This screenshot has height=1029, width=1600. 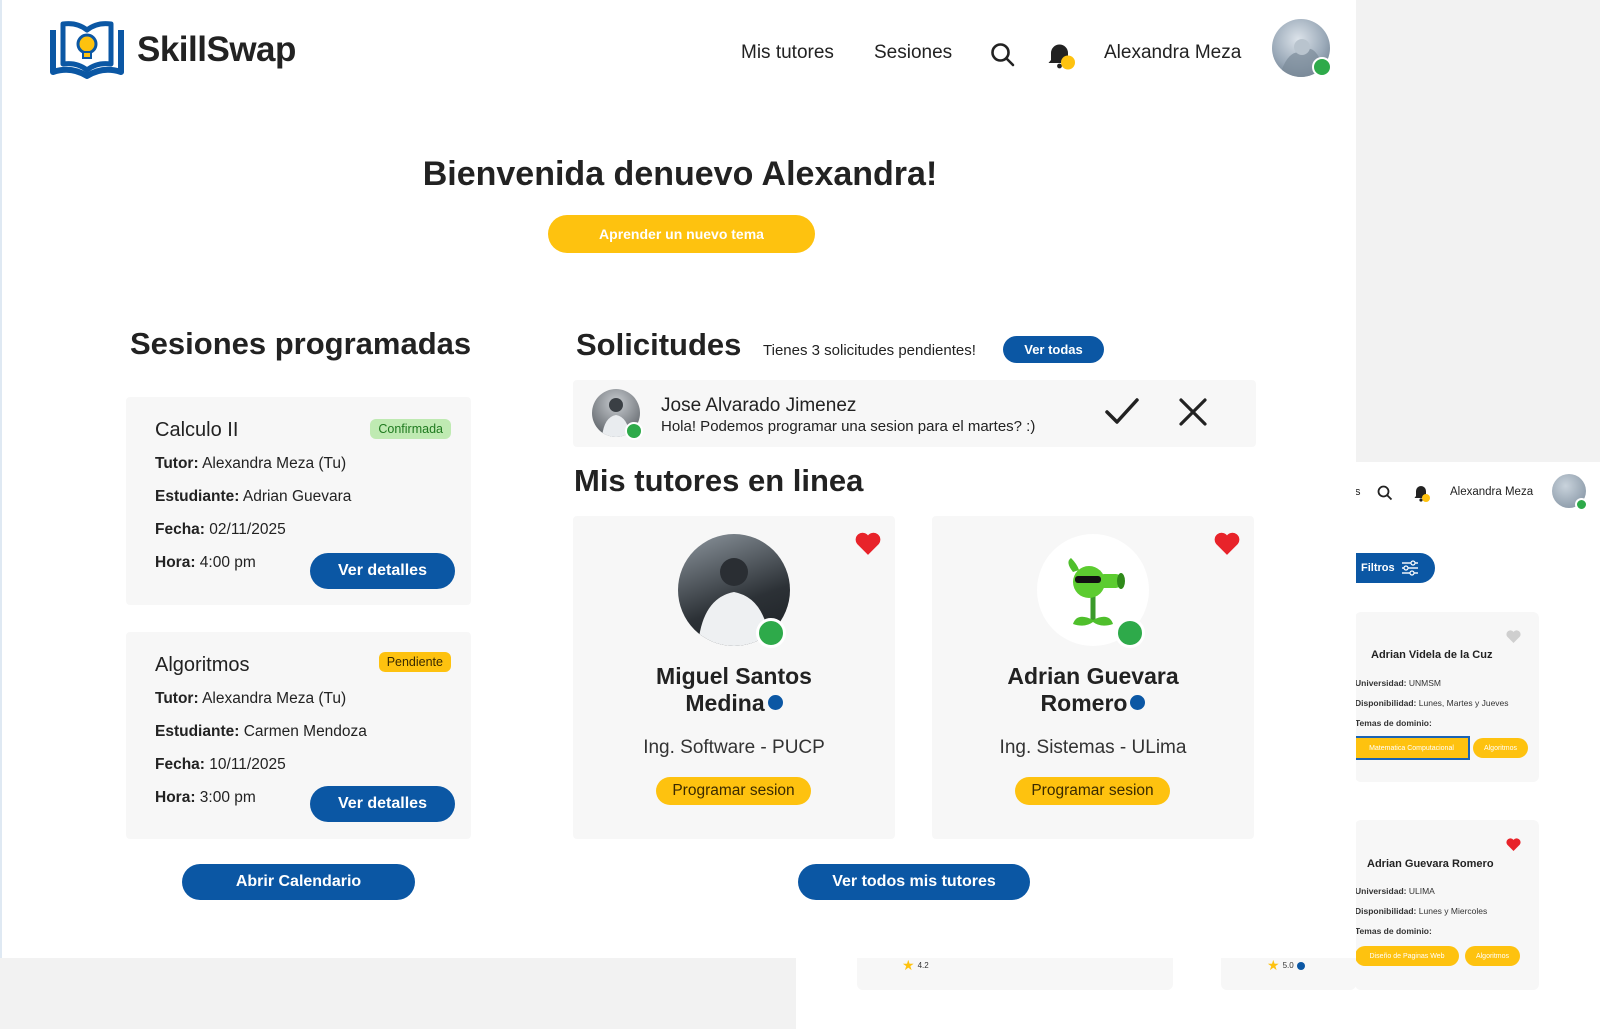 I want to click on rating: ★ 4.2, so click(x=915, y=965).